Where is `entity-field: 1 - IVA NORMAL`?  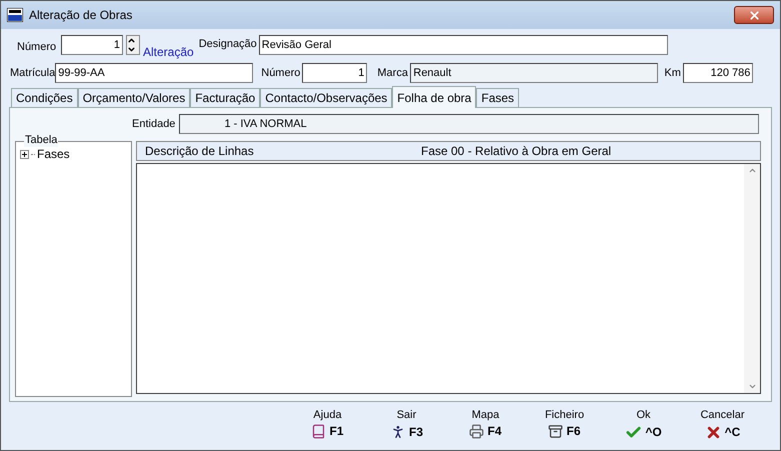 entity-field: 1 - IVA NORMAL is located at coordinates (469, 124).